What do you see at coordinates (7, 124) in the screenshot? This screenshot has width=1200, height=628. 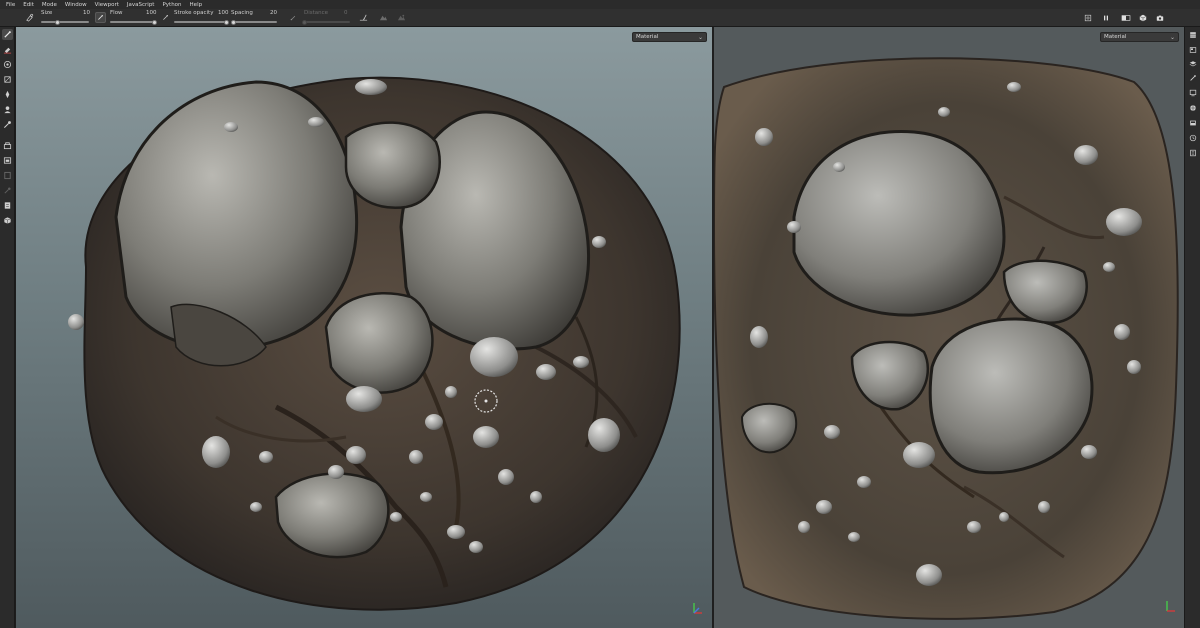 I see `color-picker-icon` at bounding box center [7, 124].